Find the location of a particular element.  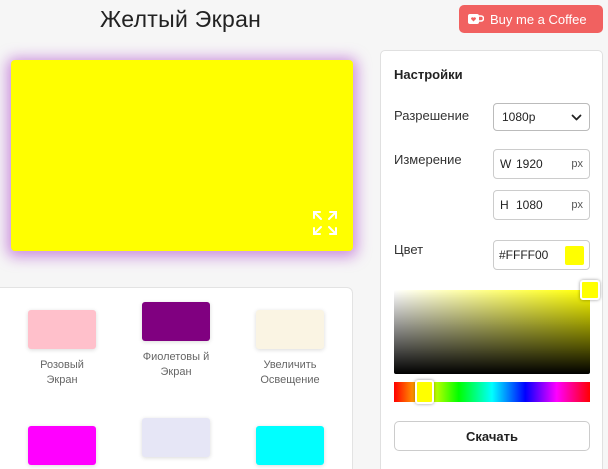

height-unit: px is located at coordinates (577, 205).